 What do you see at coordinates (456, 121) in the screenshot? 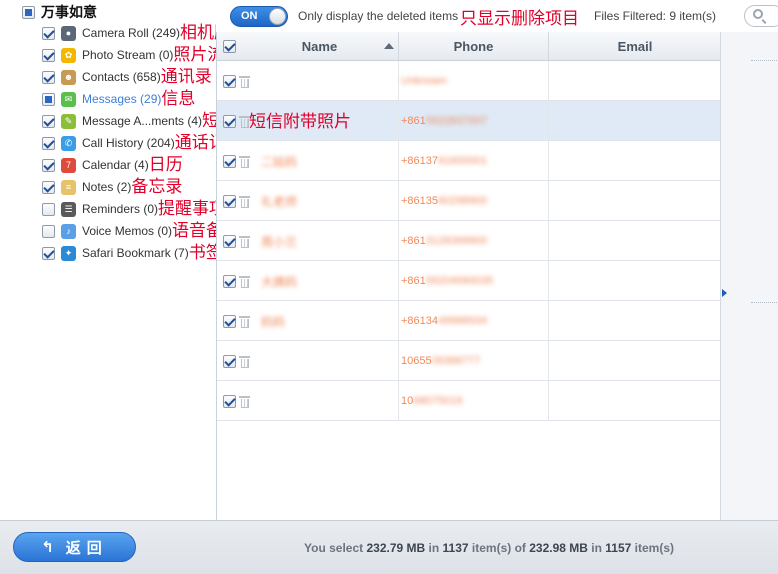
I see `phone-redacted: 5922837007` at bounding box center [456, 121].